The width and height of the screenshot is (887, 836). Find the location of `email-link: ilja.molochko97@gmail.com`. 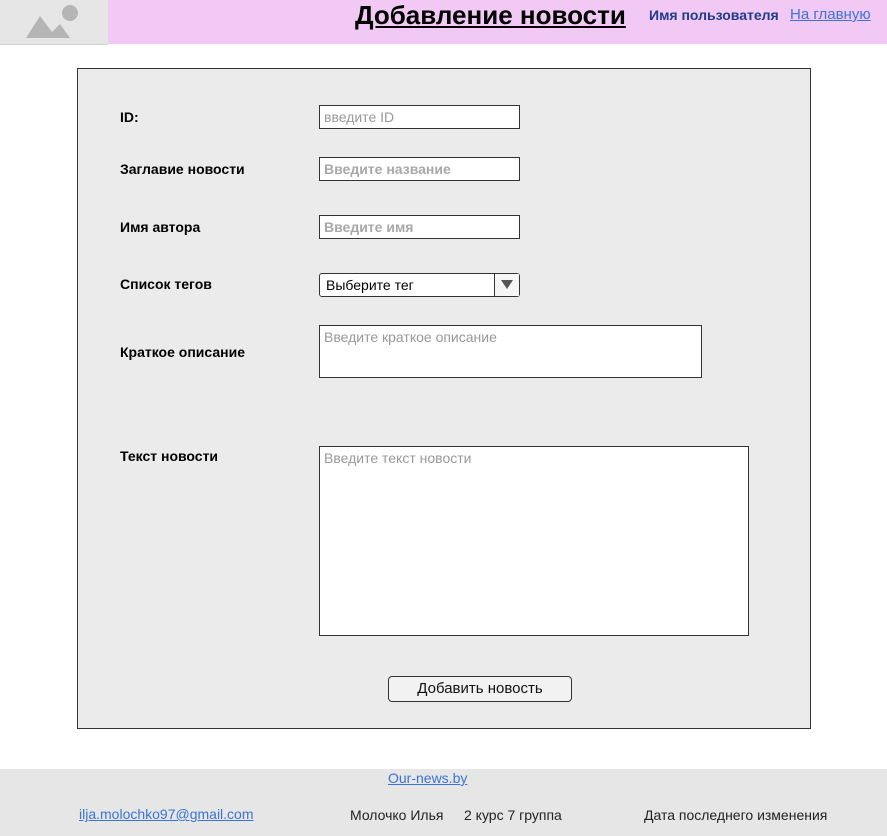

email-link: ilja.molochko97@gmail.com is located at coordinates (166, 814).